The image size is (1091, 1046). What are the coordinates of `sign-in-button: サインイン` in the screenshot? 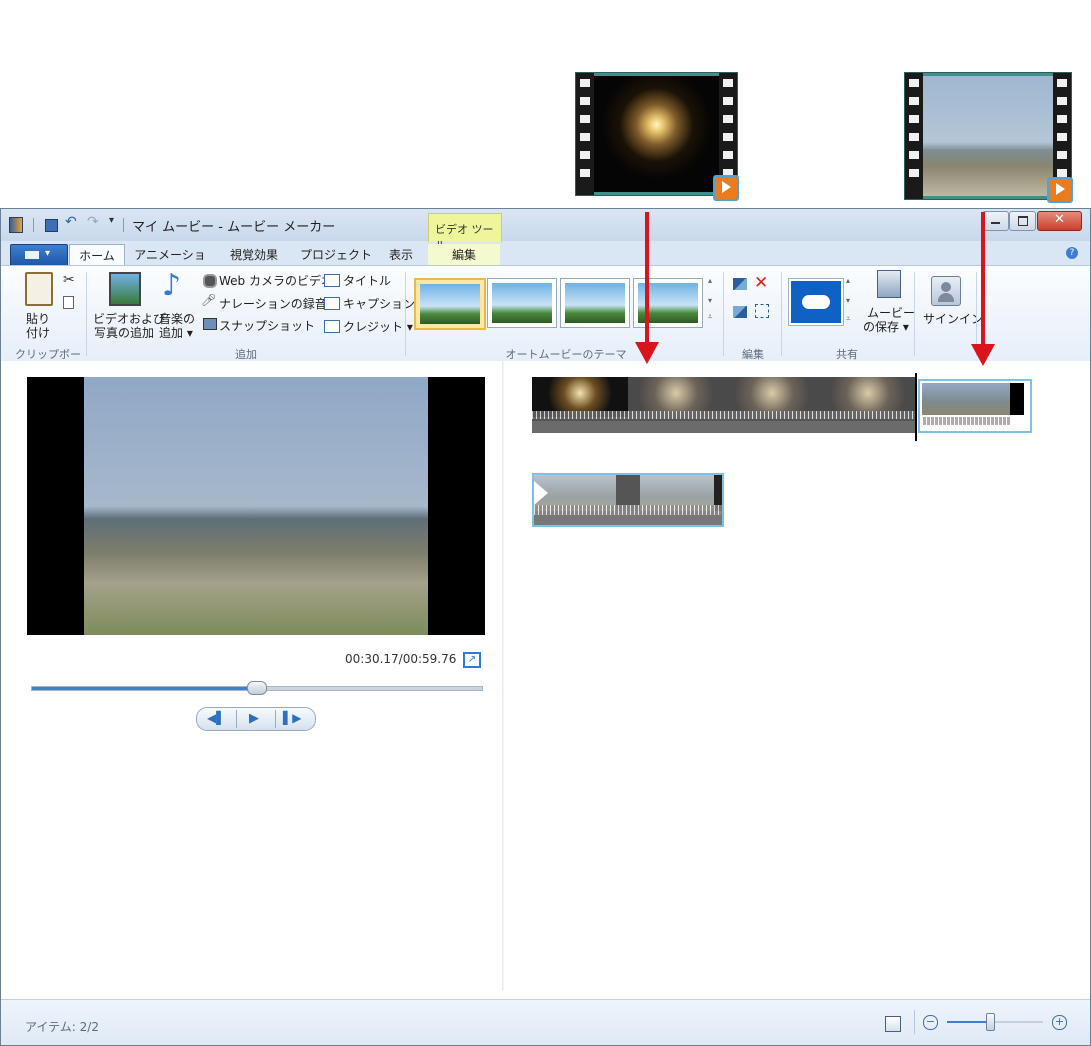 It's located at (953, 318).